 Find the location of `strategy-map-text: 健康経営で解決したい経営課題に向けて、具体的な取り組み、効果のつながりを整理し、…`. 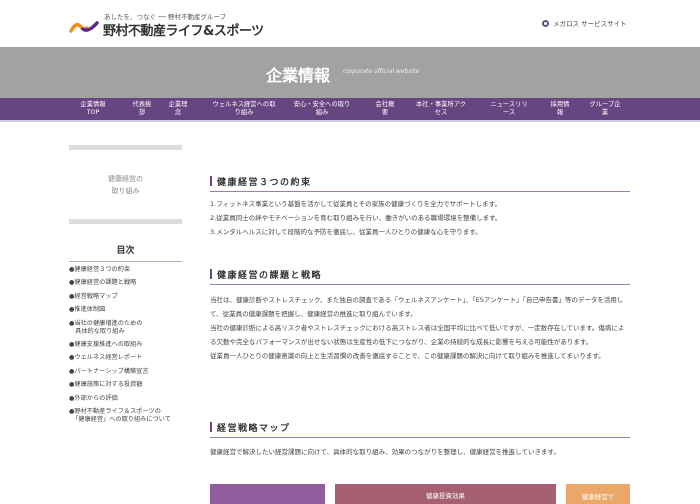

strategy-map-text: 健康経営で解決したい経営課題に向けて、具体的な取り組み、効果のつながりを整理し、… is located at coordinates (385, 452).